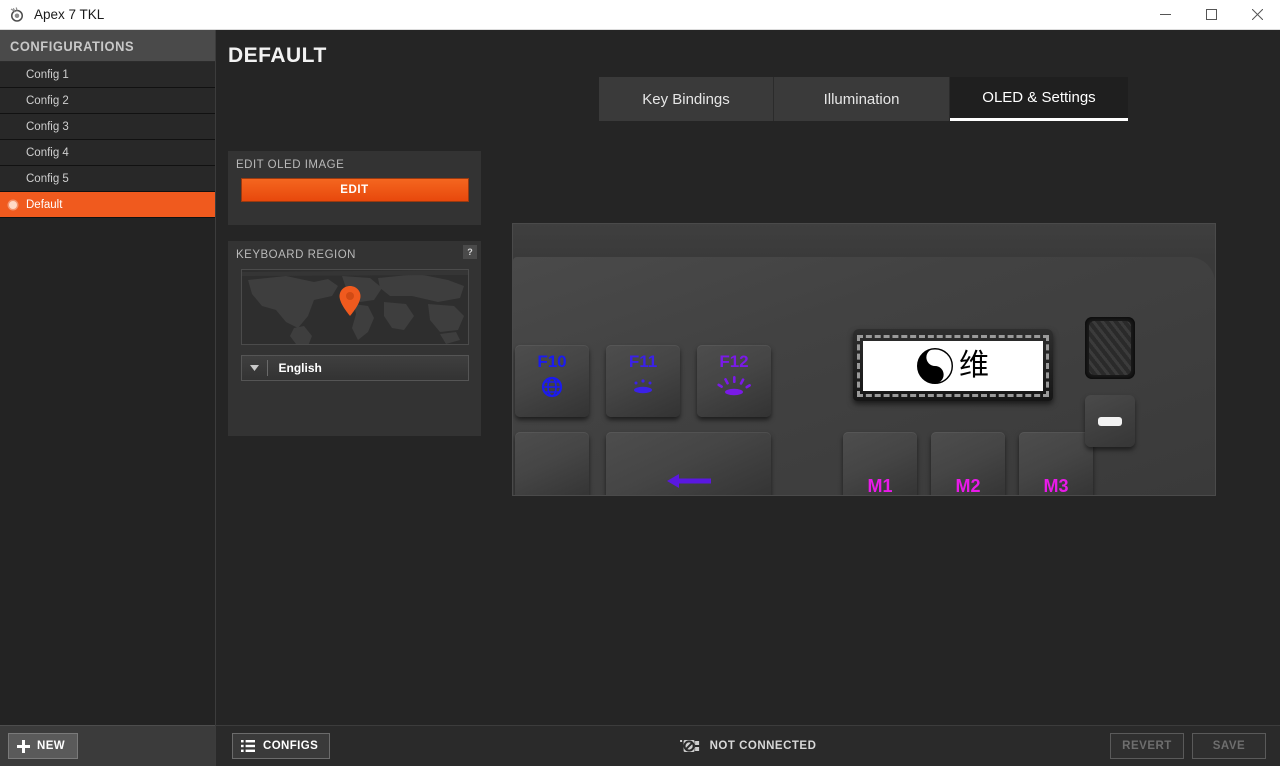 The width and height of the screenshot is (1280, 766). I want to click on revert-button: REVERT, so click(1147, 746).